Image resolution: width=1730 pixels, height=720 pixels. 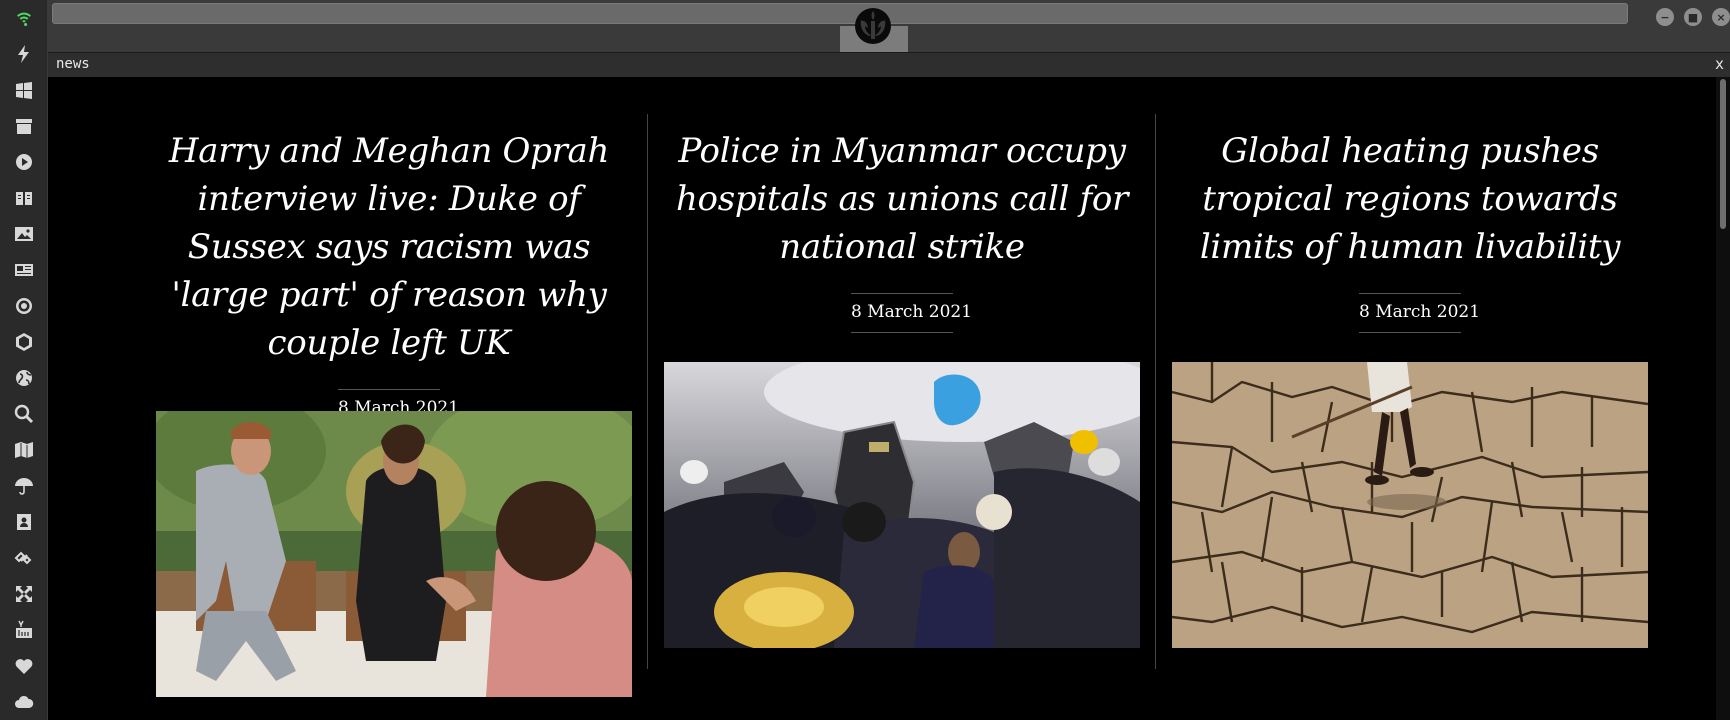 I want to click on play-icon, so click(x=24, y=162).